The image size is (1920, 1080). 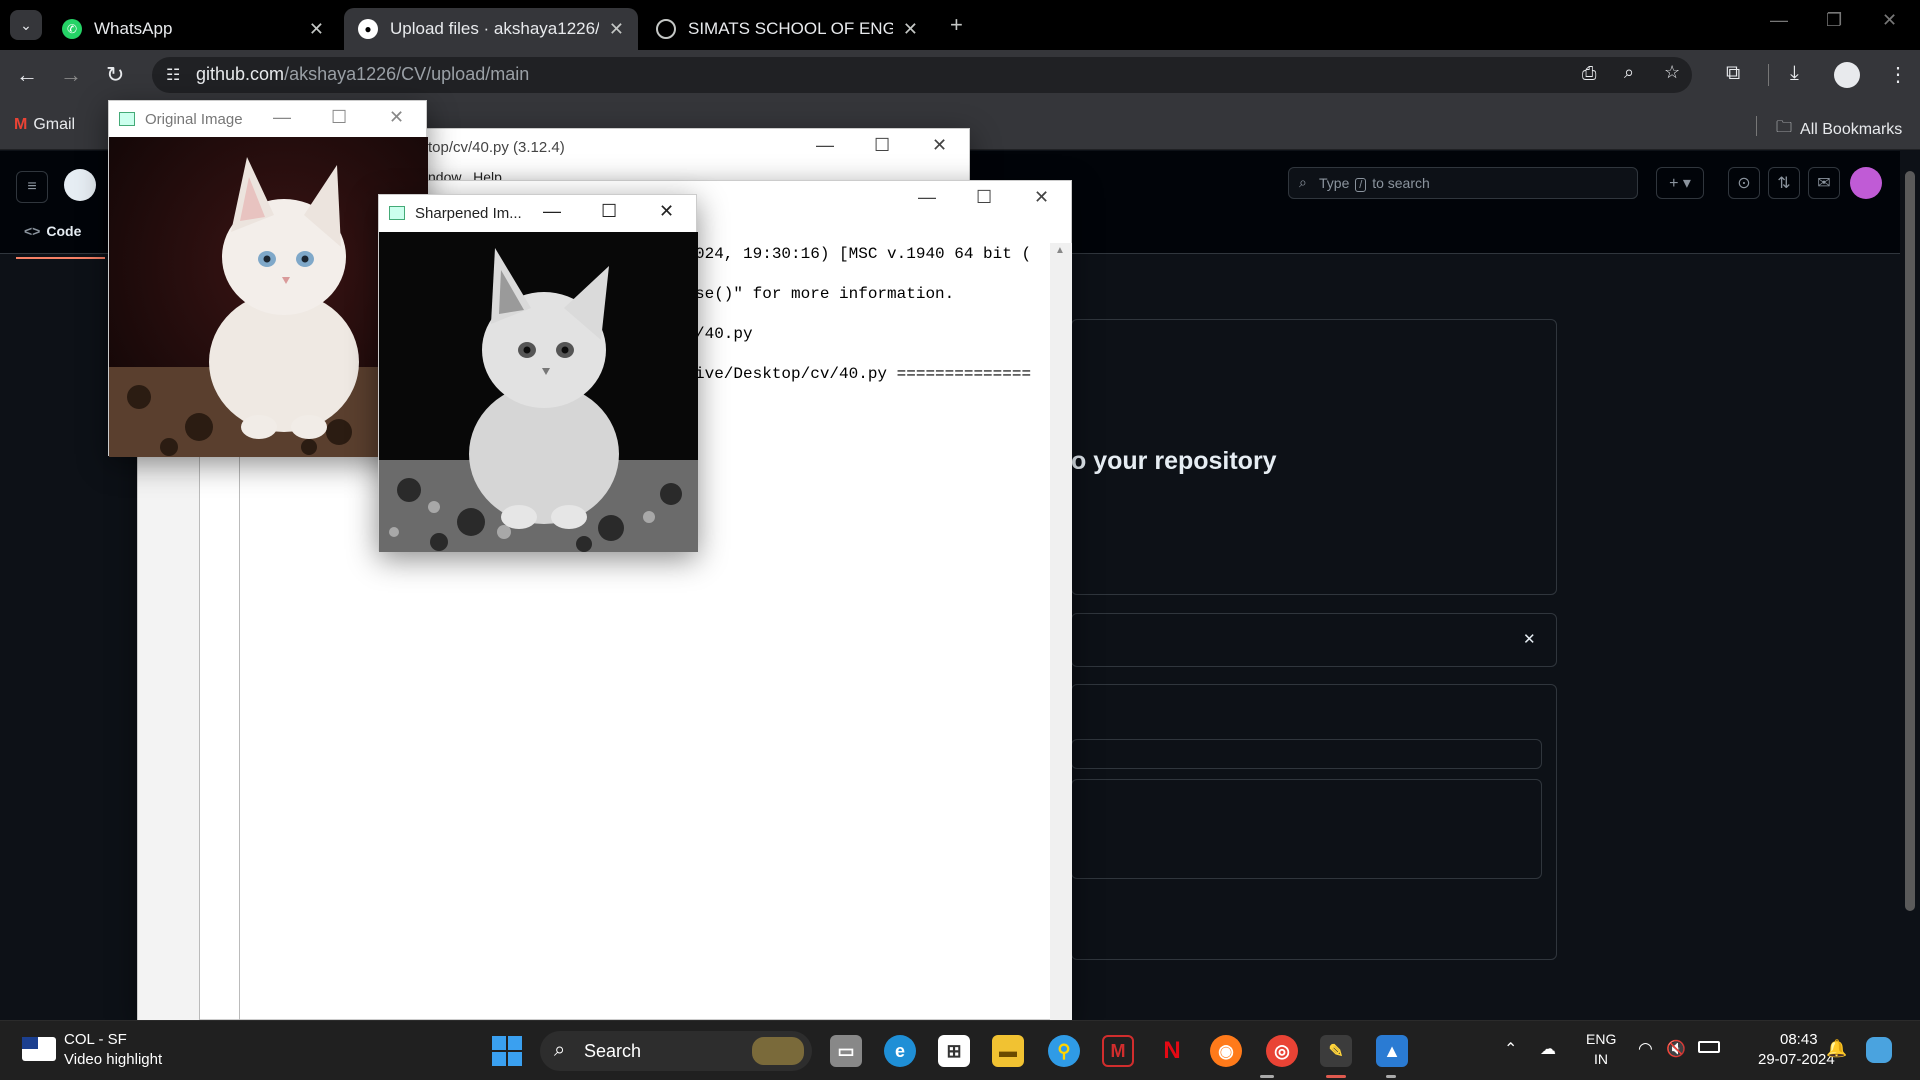 I want to click on language-indicator: ENG, so click(x=1601, y=1039).